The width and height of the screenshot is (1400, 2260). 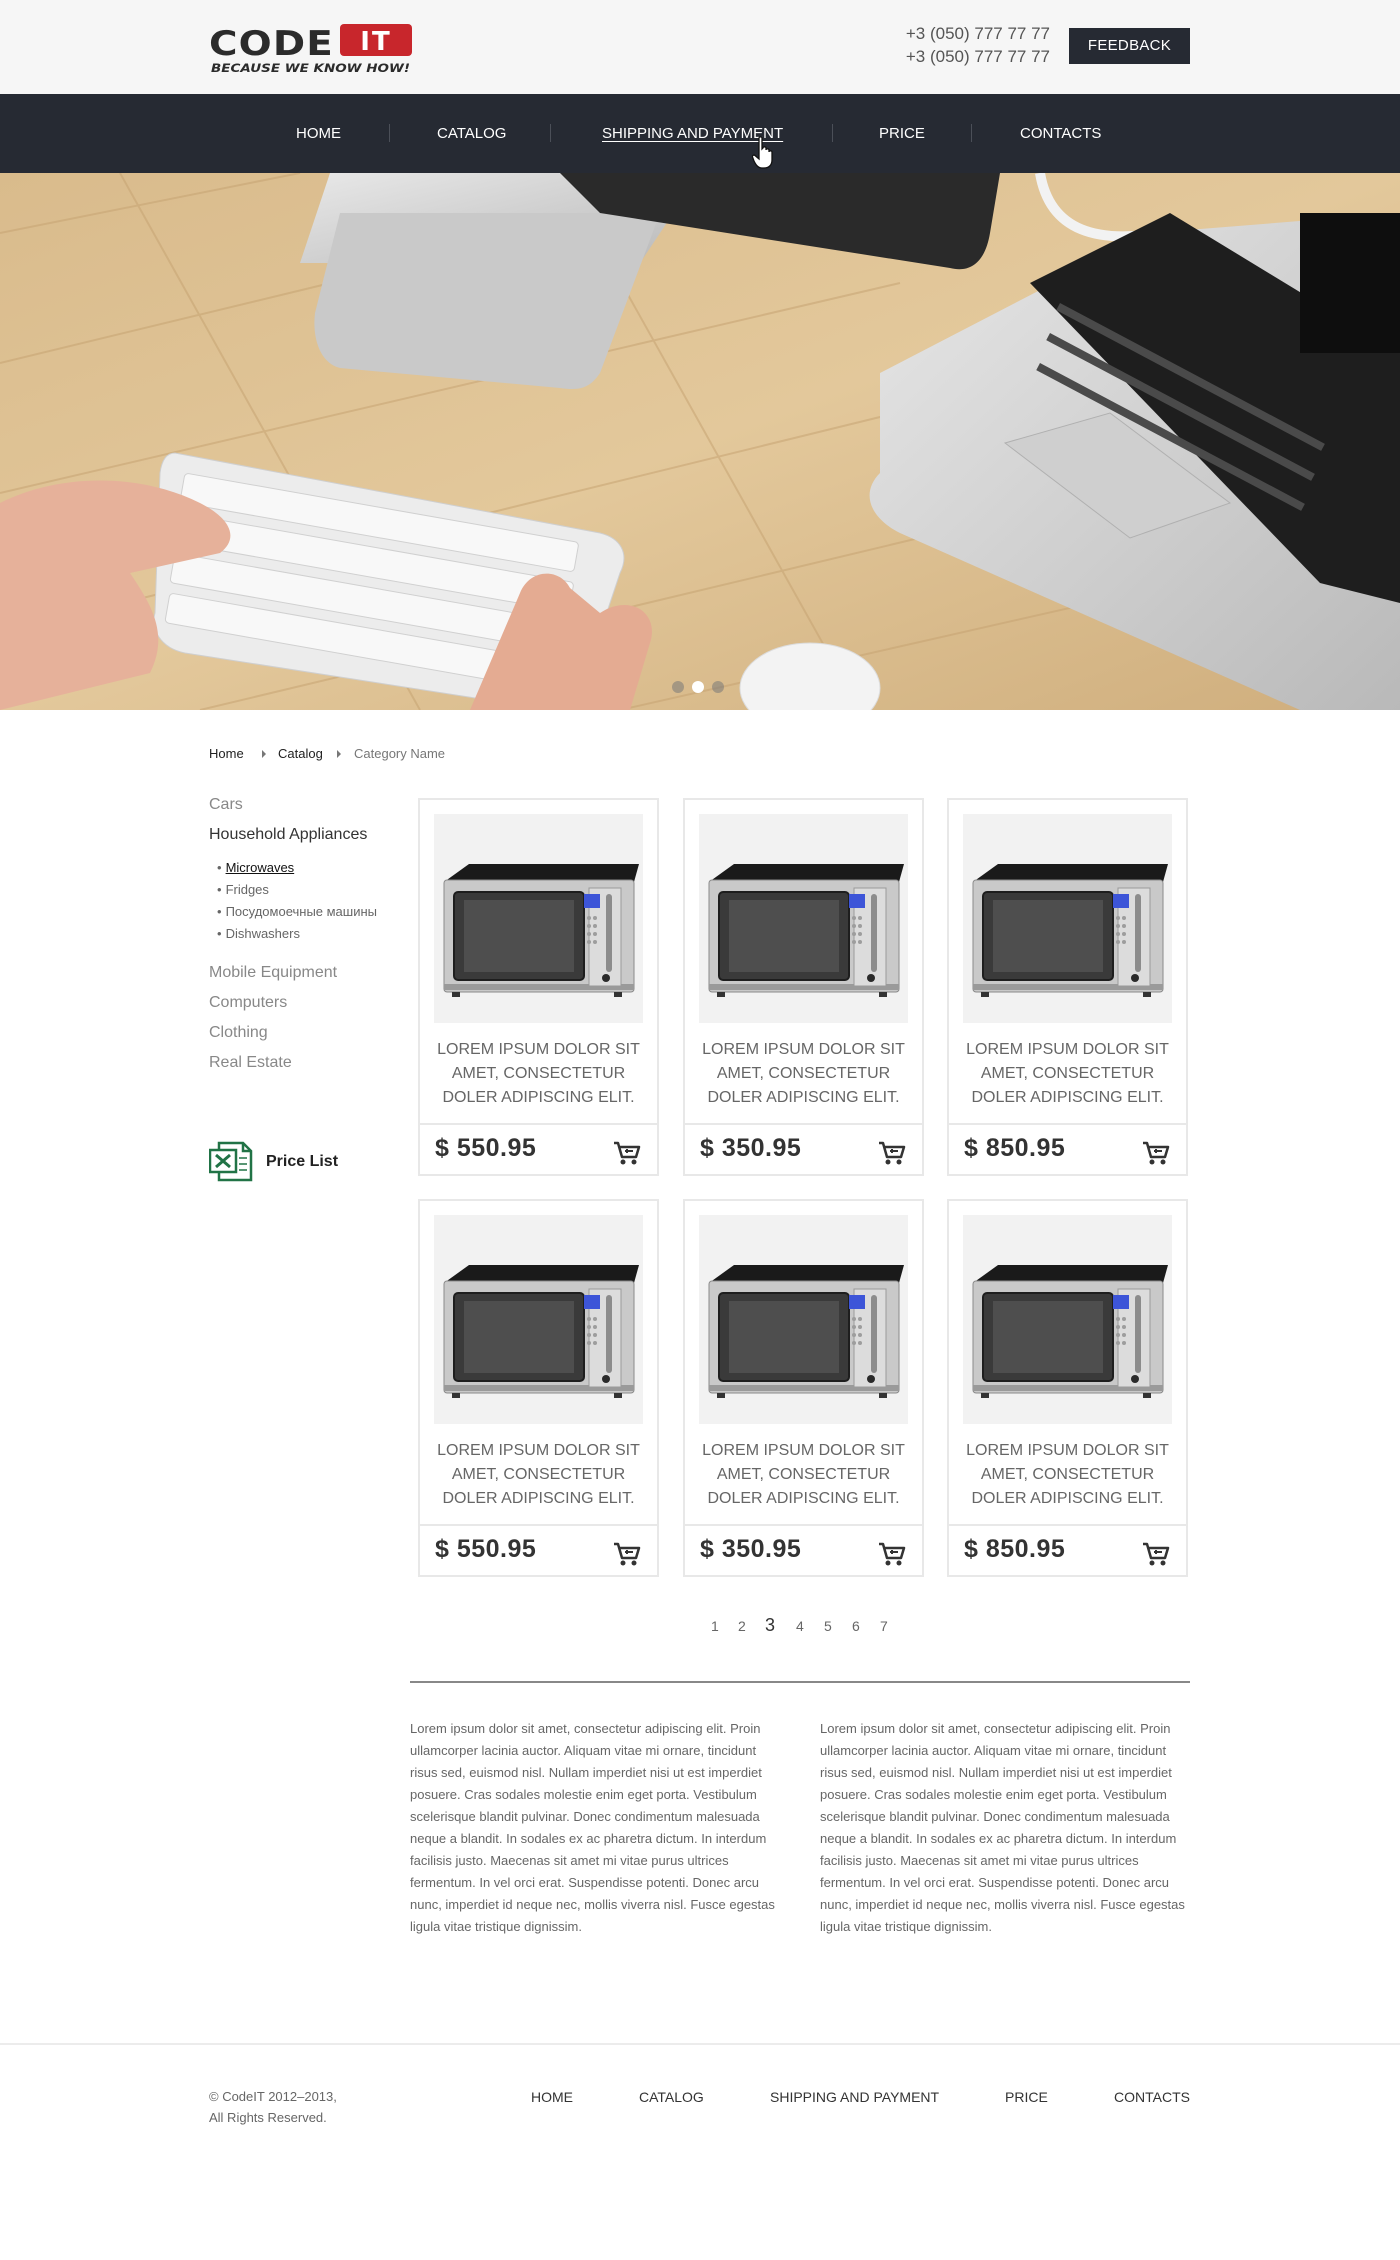 What do you see at coordinates (1026, 2097) in the screenshot?
I see `footer-nav-price: PRICE` at bounding box center [1026, 2097].